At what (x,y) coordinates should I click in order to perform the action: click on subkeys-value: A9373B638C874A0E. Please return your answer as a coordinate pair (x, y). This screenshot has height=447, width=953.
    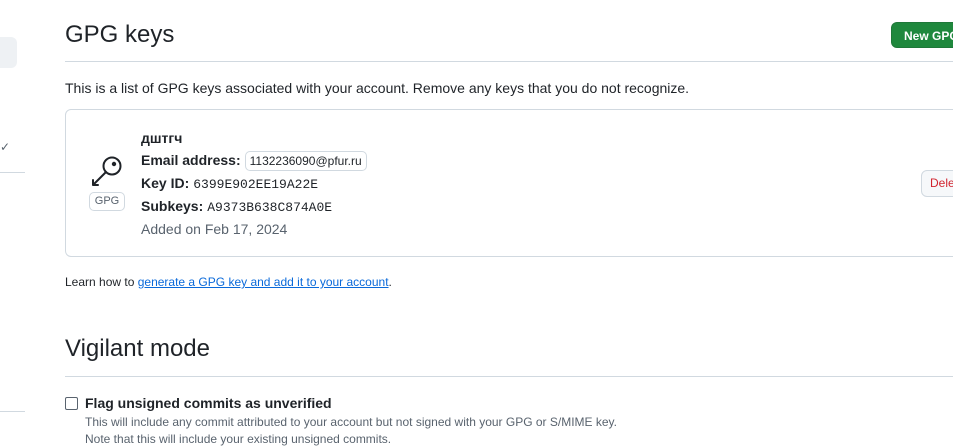
    Looking at the image, I should click on (270, 207).